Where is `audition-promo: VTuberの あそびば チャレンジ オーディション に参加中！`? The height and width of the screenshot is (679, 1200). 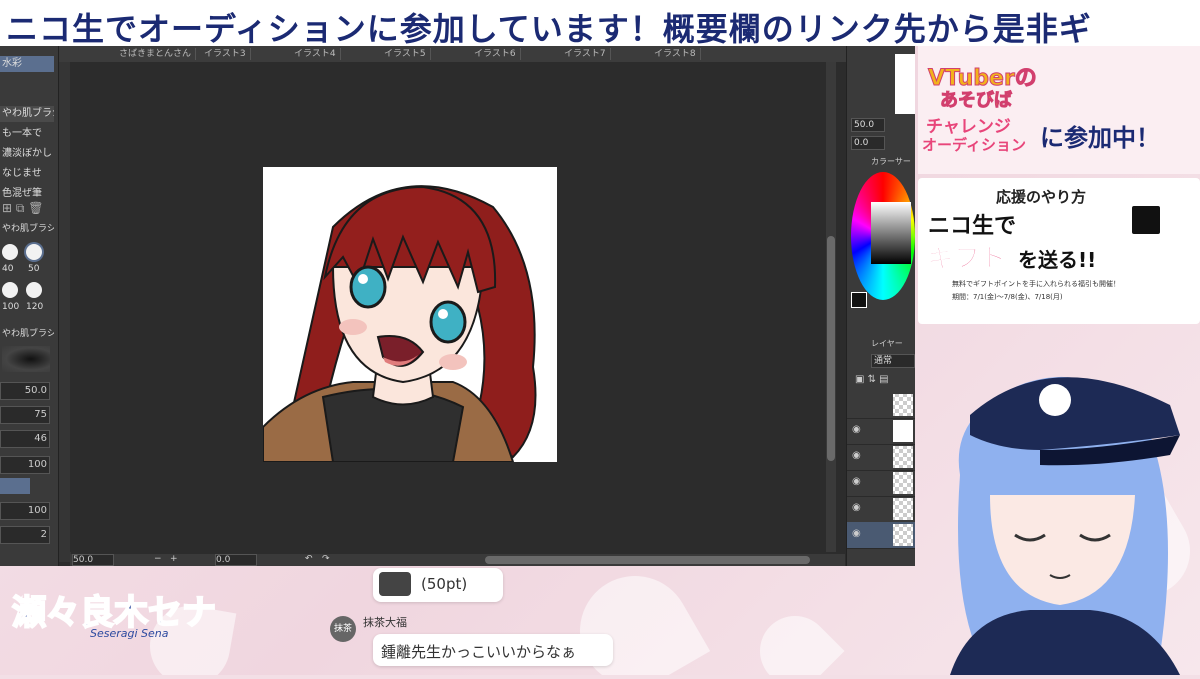
audition-promo: VTuberの あそびば チャレンジ オーディション に参加中！ is located at coordinates (1059, 110).